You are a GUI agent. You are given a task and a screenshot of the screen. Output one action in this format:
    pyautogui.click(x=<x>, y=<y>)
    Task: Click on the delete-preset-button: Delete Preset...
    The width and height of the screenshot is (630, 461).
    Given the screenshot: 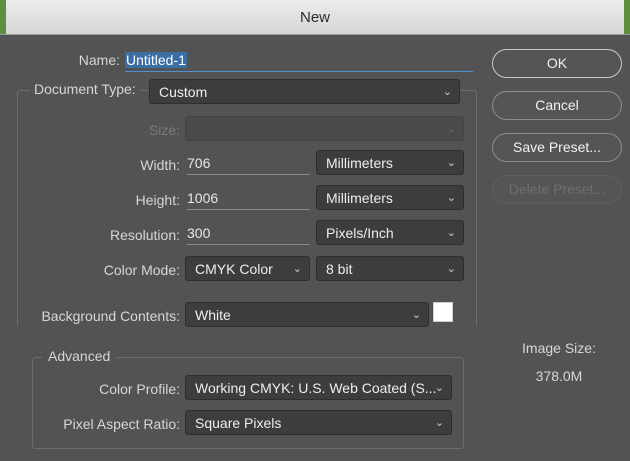 What is the action you would take?
    pyautogui.click(x=557, y=189)
    